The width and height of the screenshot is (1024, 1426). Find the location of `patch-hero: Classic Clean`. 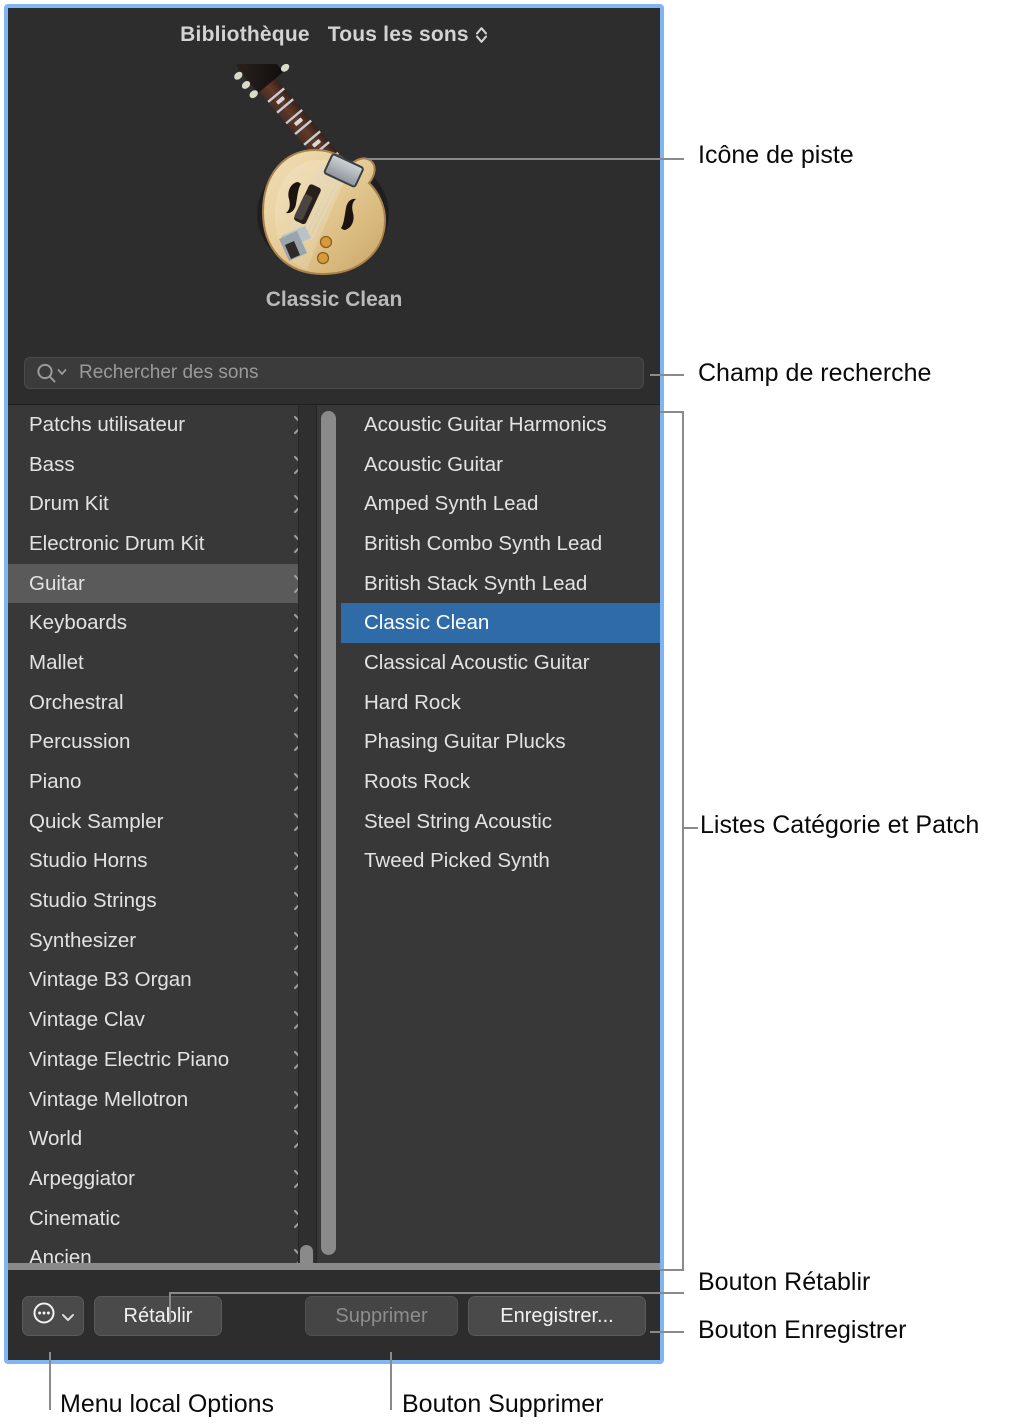

patch-hero: Classic Clean is located at coordinates (334, 198).